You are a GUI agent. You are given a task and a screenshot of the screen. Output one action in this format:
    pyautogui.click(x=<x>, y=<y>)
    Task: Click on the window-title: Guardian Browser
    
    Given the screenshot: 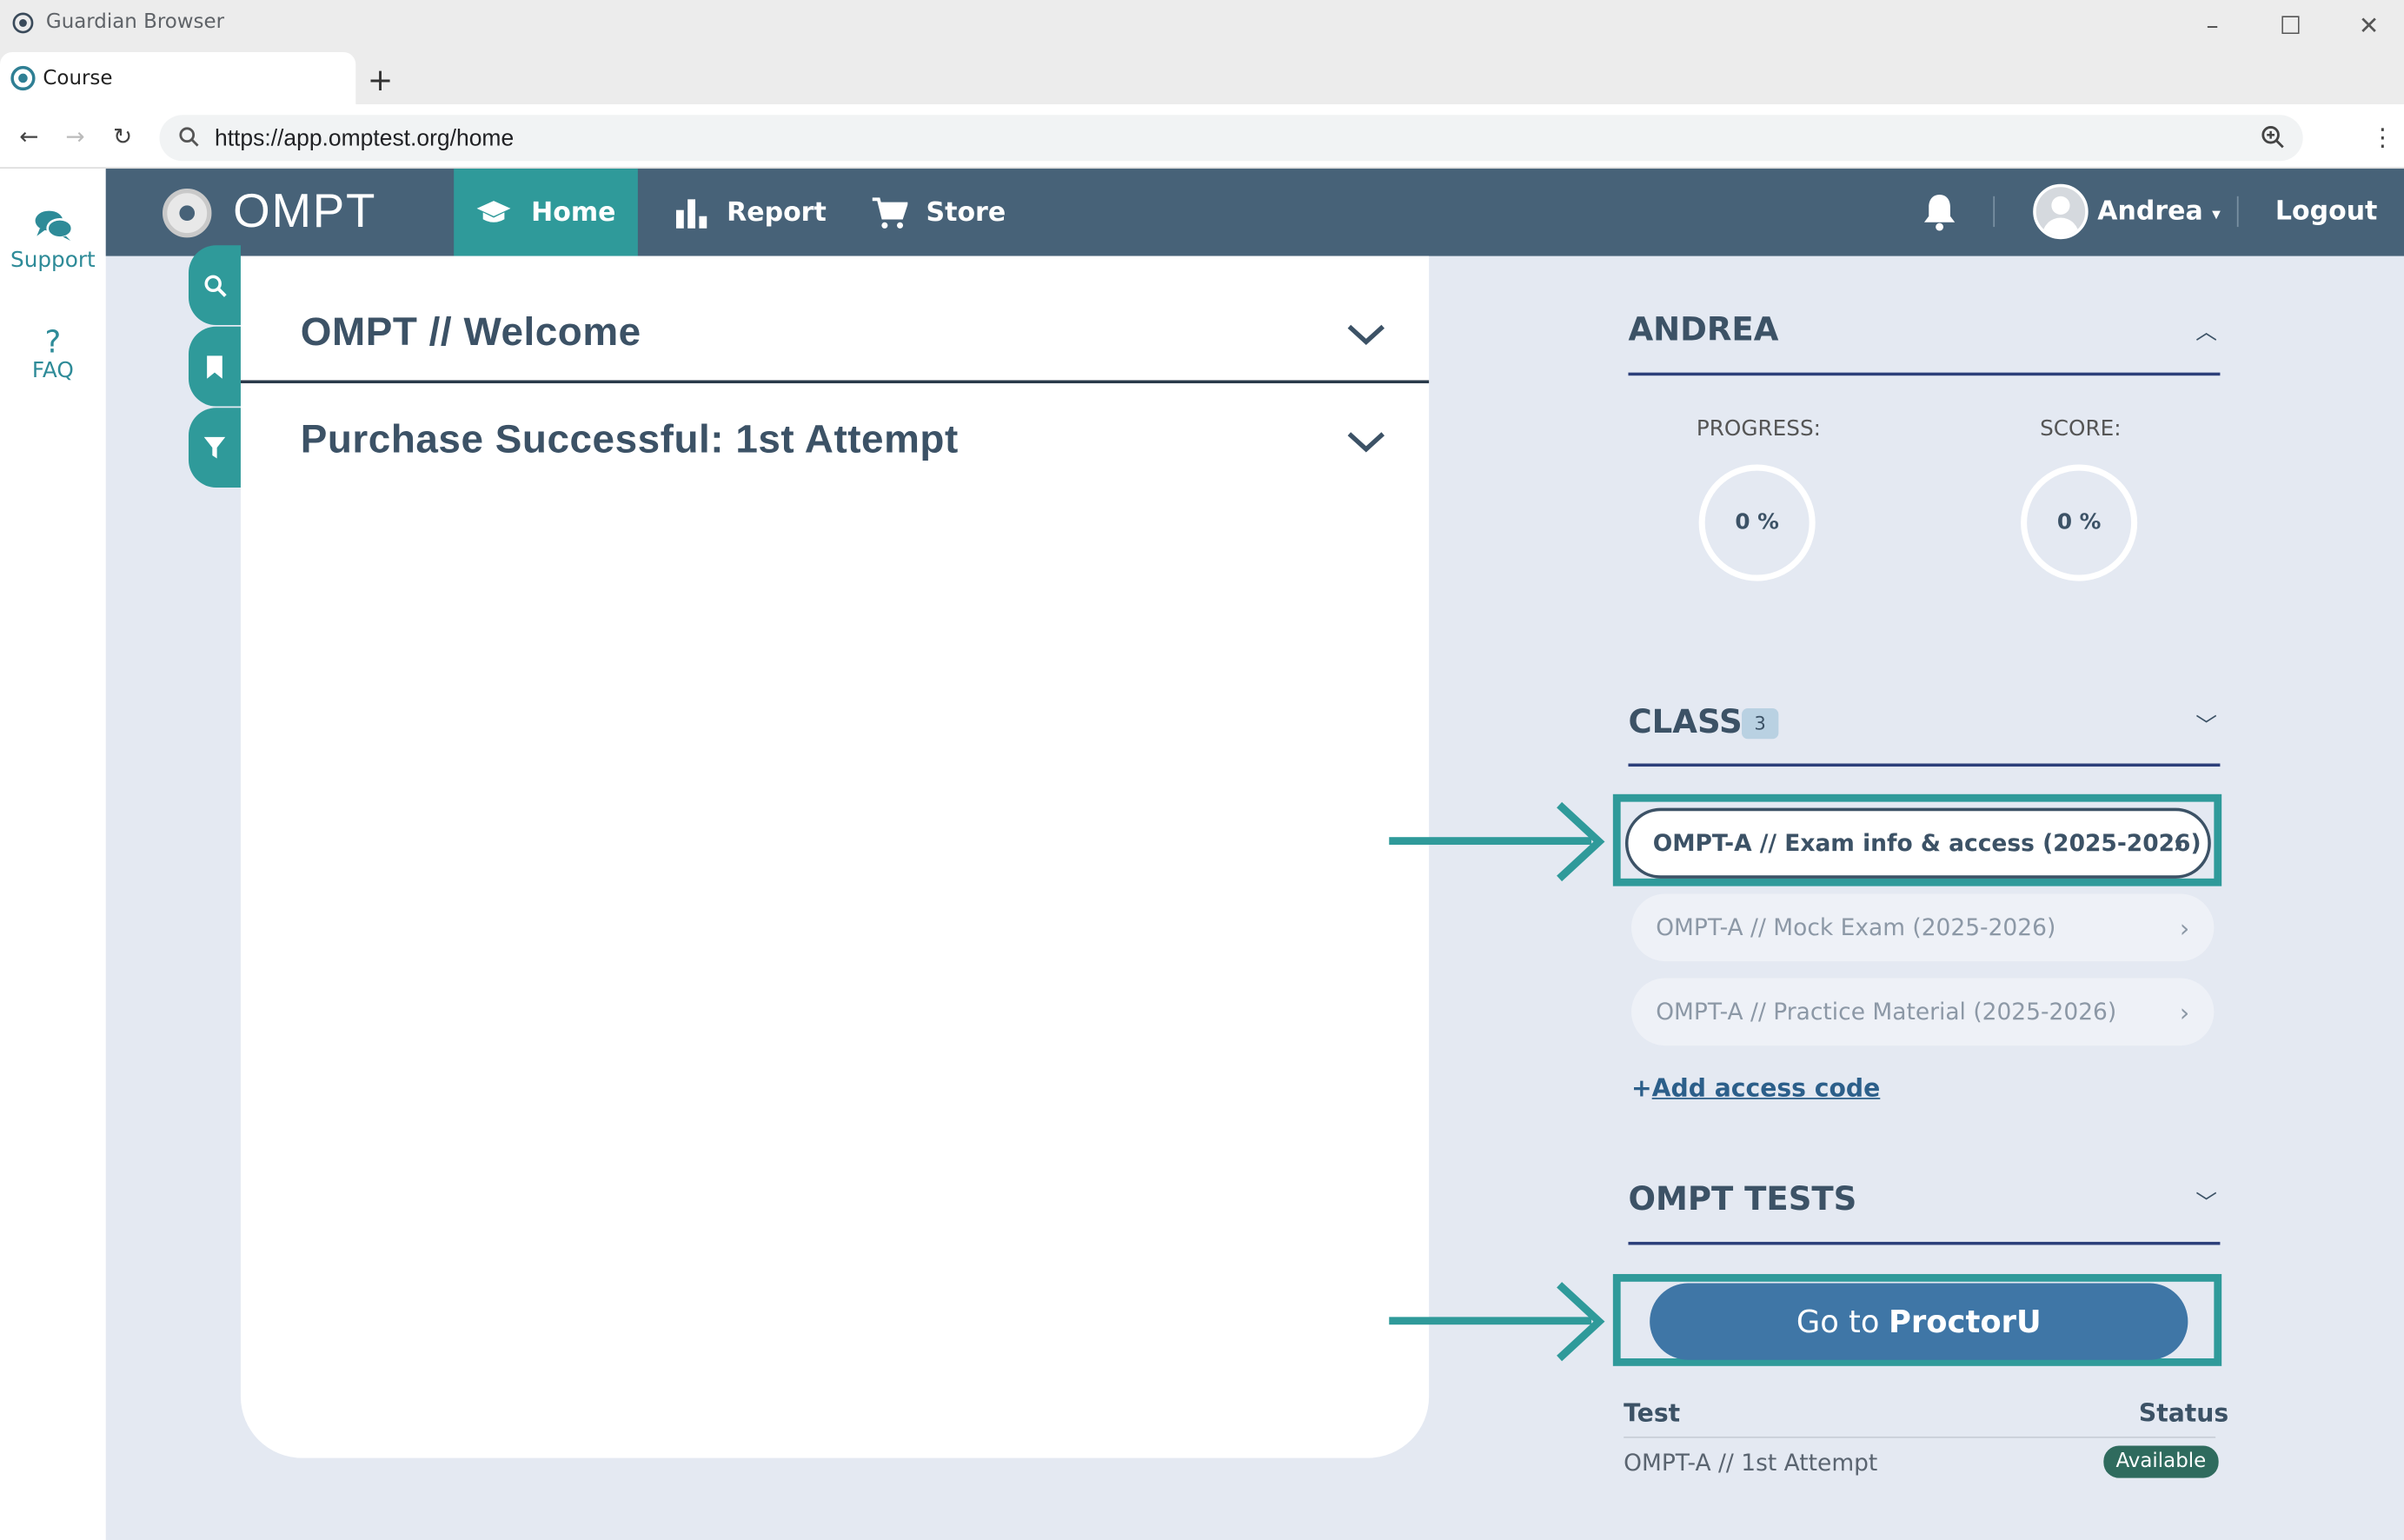 What is the action you would take?
    pyautogui.click(x=135, y=22)
    